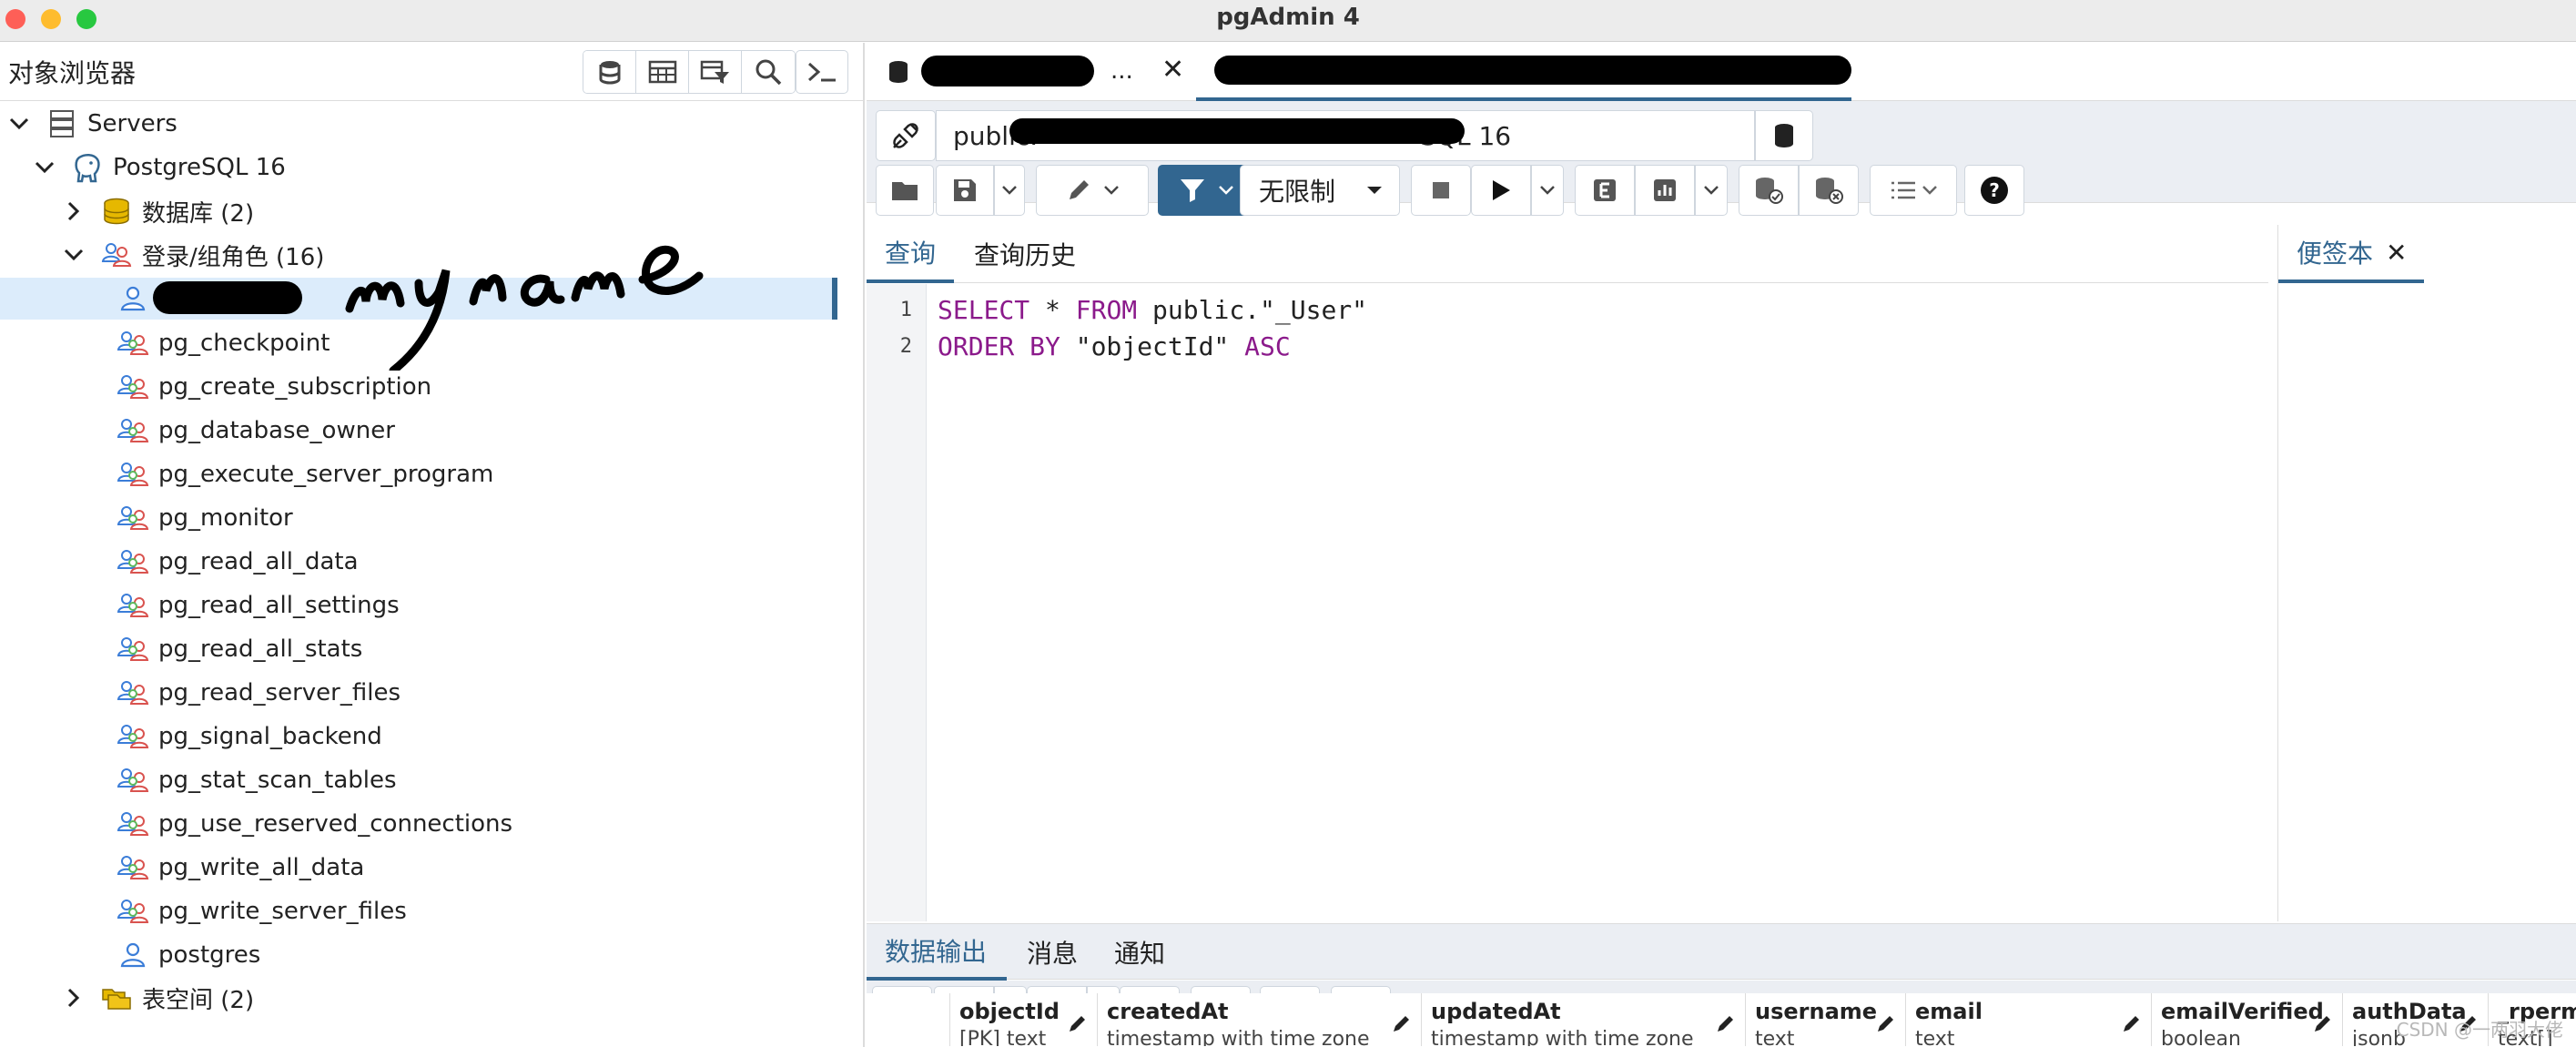 This screenshot has height=1047, width=2576. Describe the element at coordinates (905, 310) in the screenshot. I see `line-number: 1` at that location.